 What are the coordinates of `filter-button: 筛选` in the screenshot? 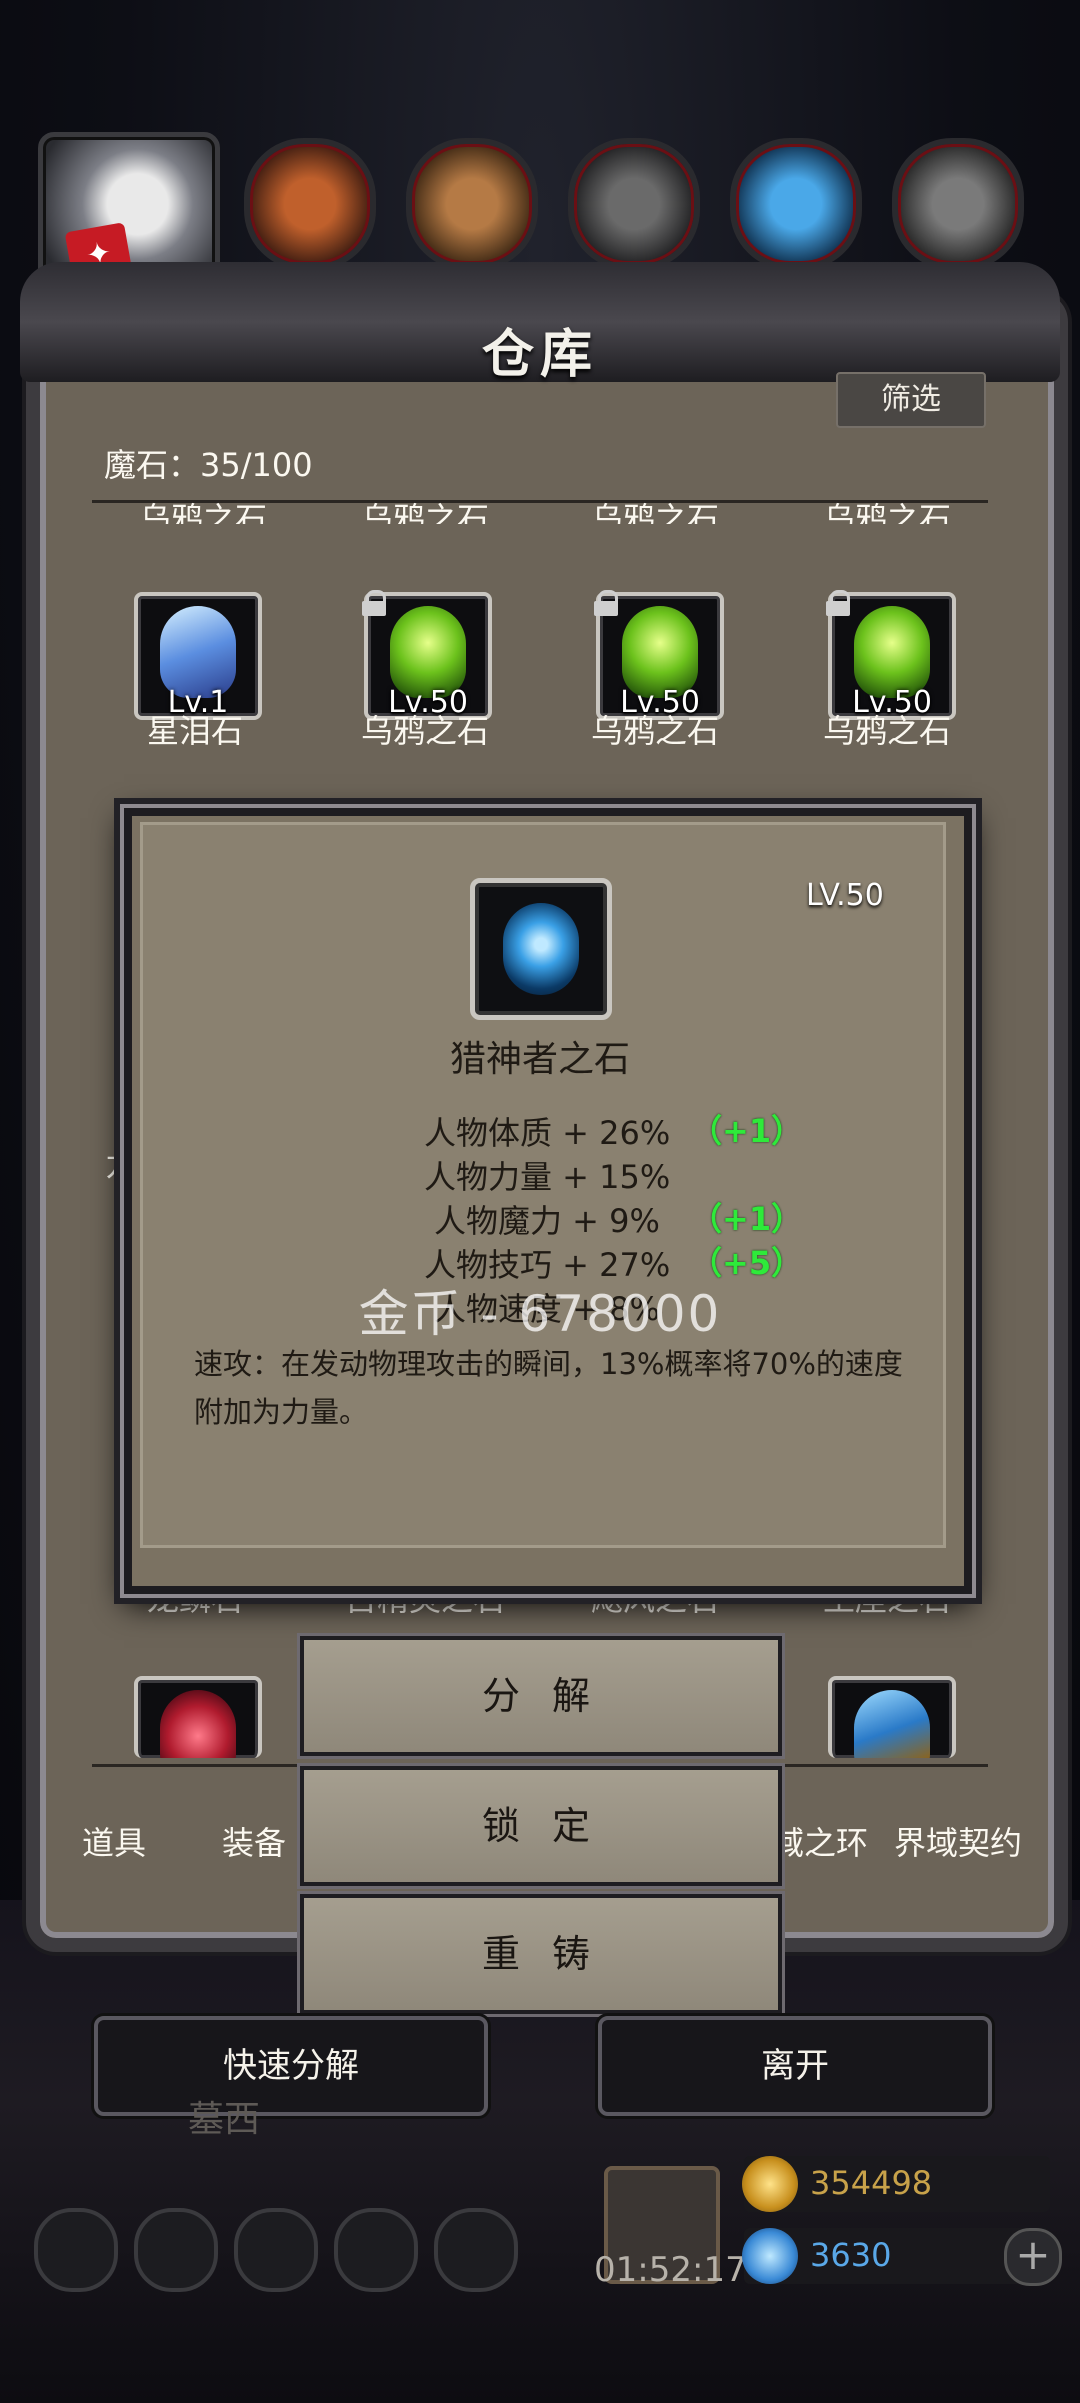 It's located at (911, 400).